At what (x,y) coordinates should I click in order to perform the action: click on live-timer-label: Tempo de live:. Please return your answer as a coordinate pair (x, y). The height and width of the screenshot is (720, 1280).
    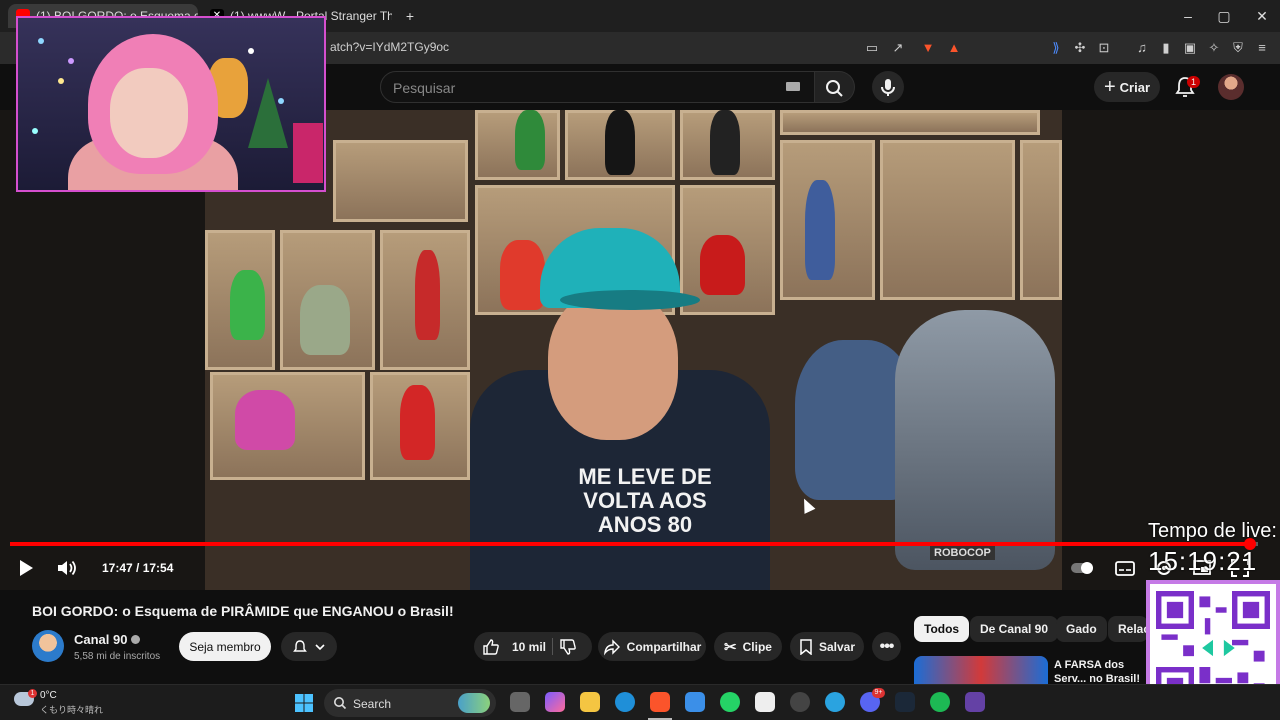
    Looking at the image, I should click on (1212, 531).